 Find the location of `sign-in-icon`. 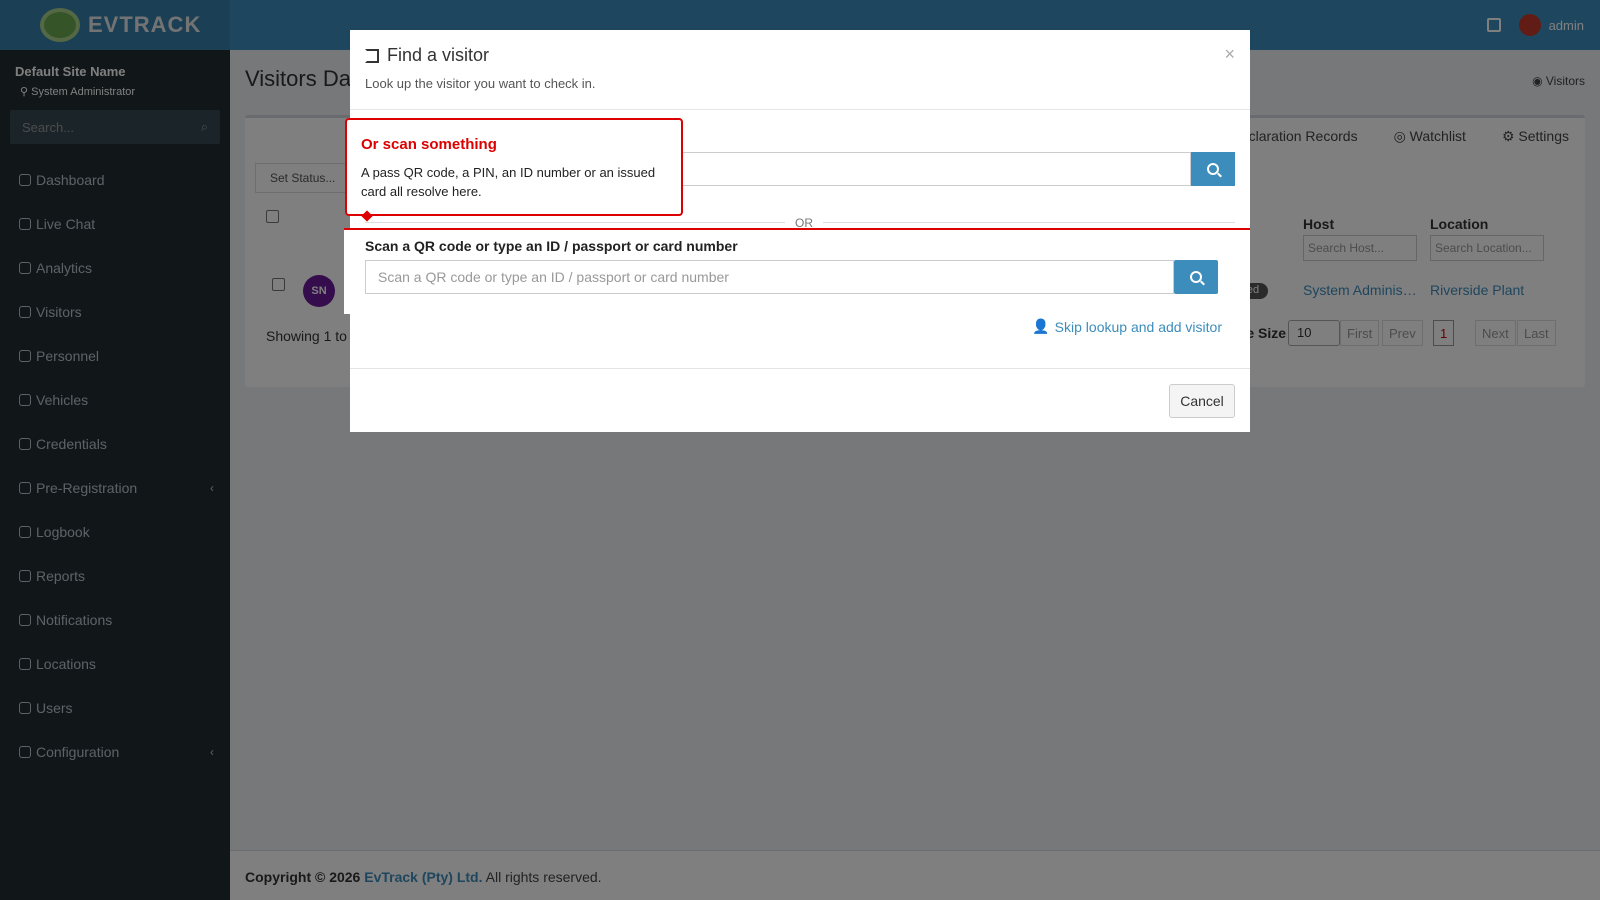

sign-in-icon is located at coordinates (372, 55).